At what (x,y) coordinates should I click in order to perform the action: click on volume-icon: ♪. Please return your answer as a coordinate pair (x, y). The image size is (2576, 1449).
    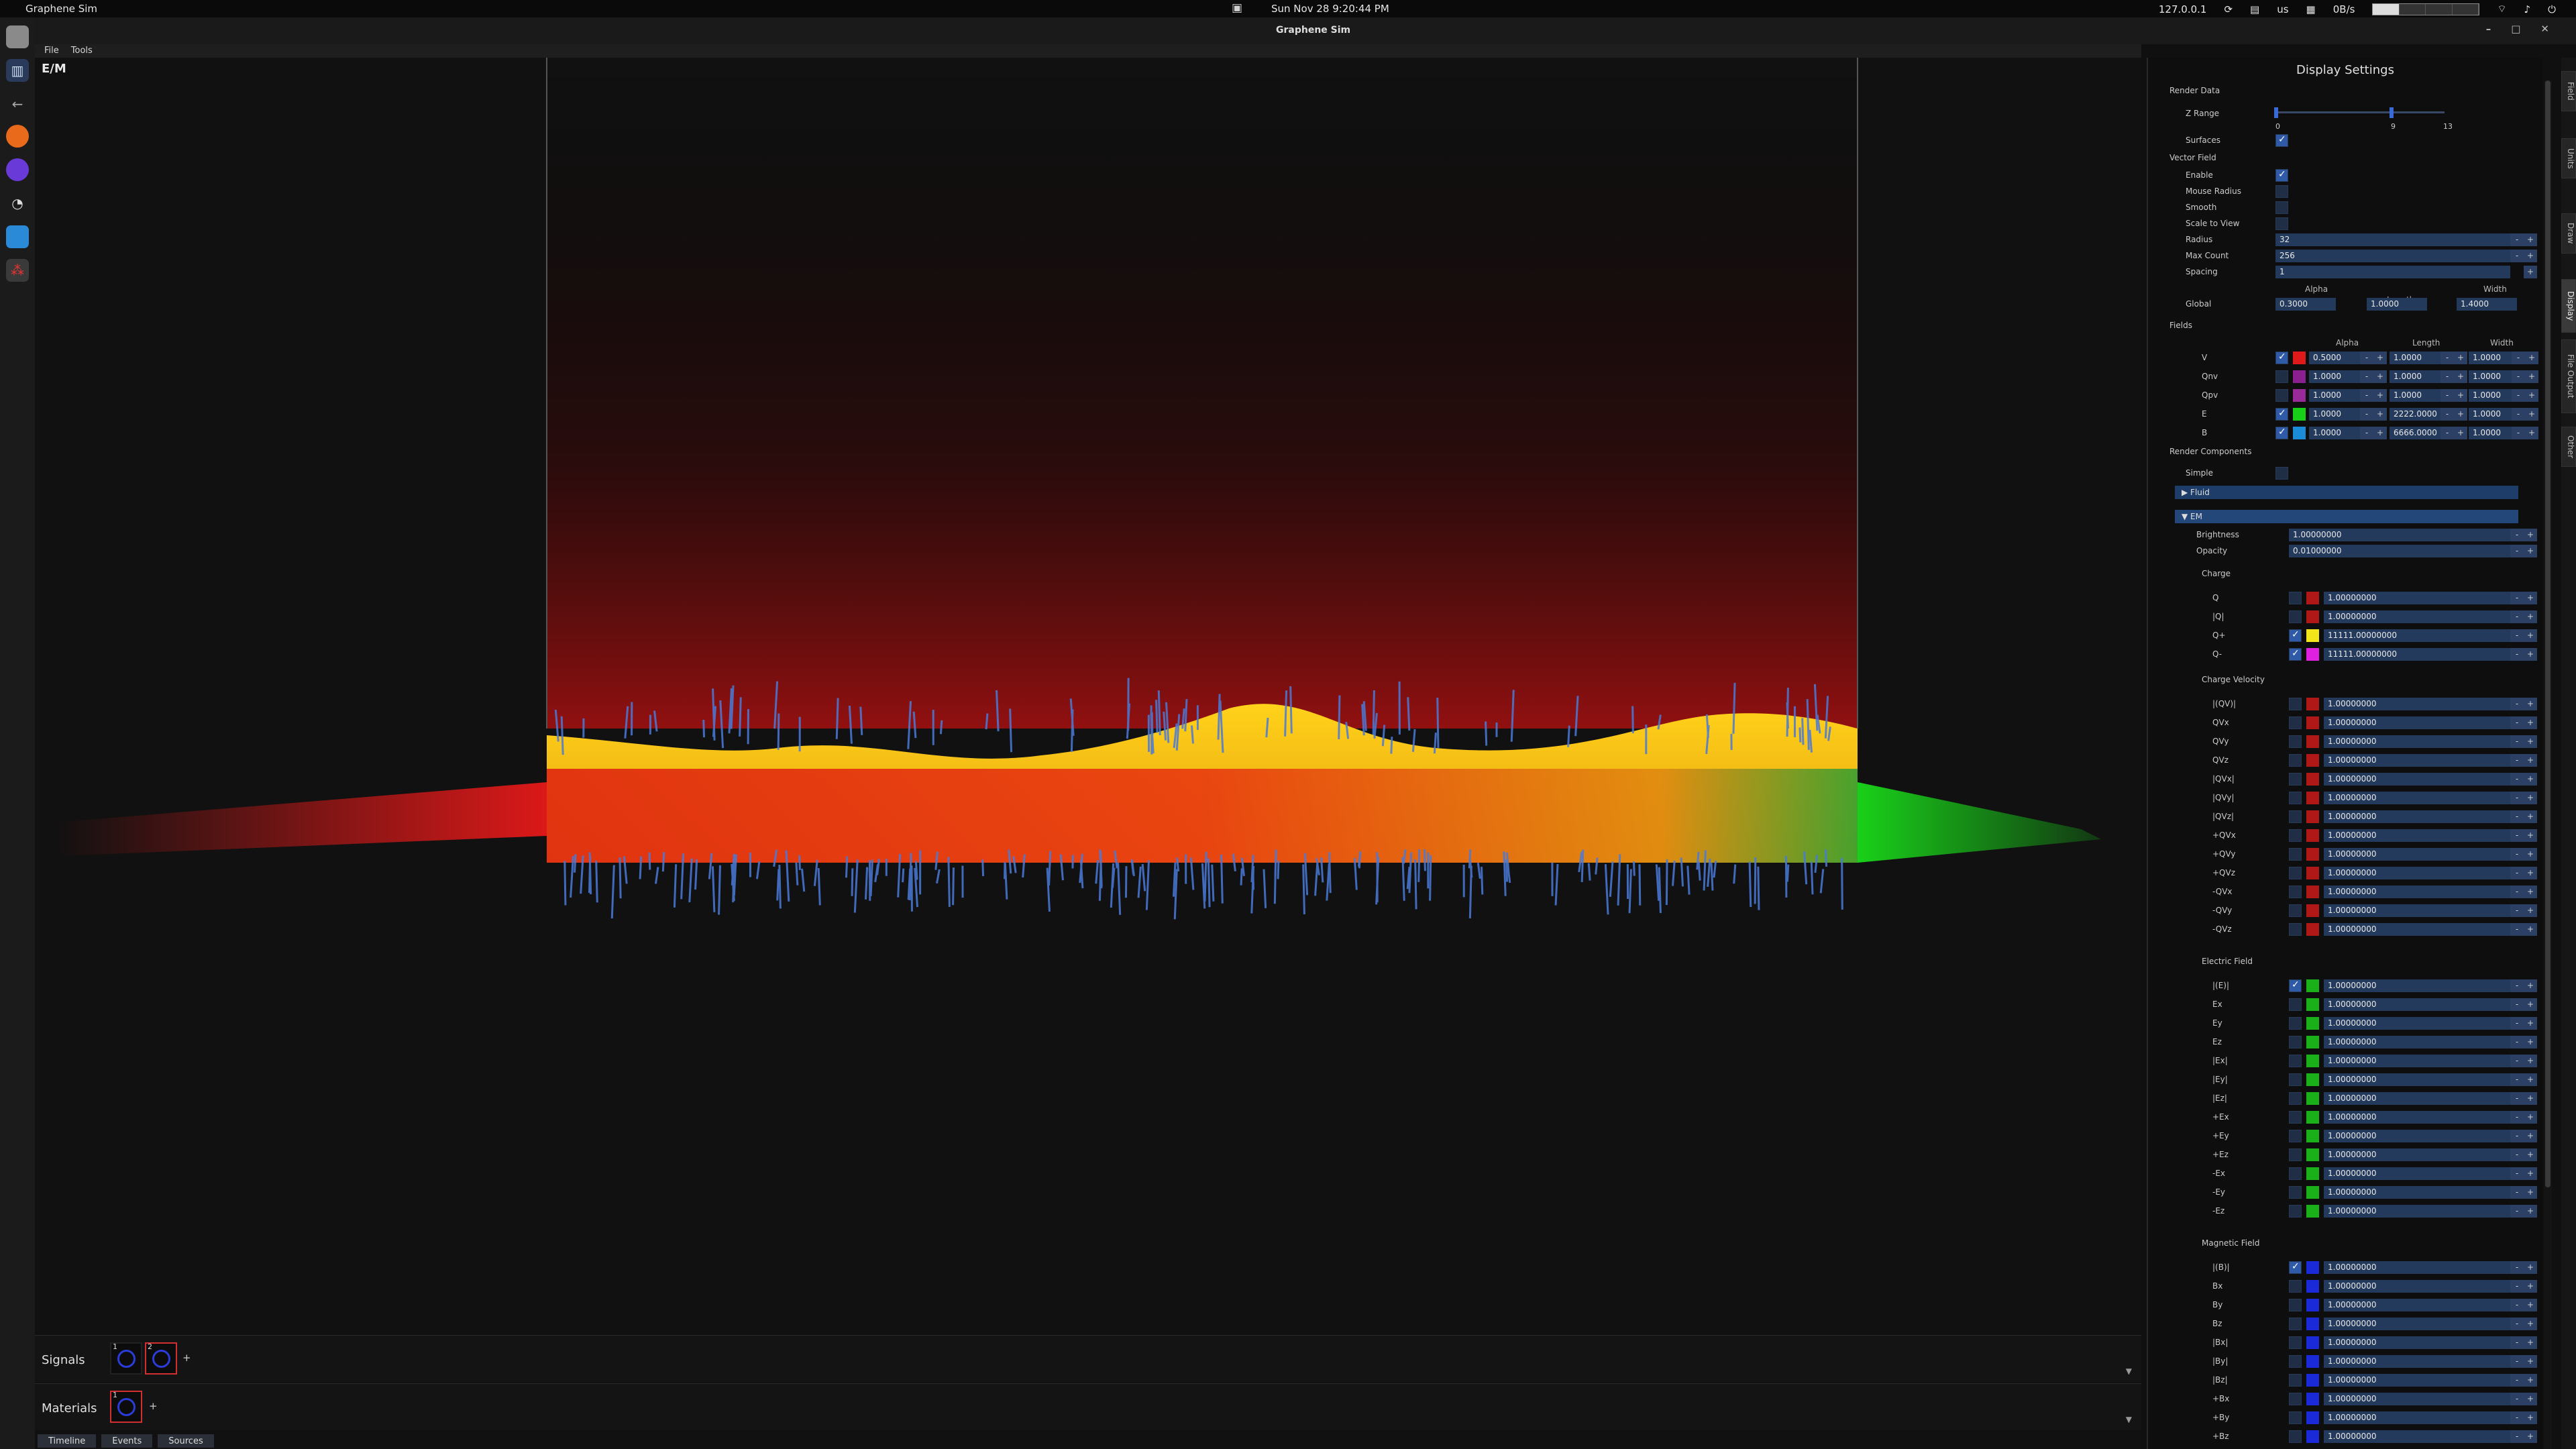
    Looking at the image, I should click on (2527, 9).